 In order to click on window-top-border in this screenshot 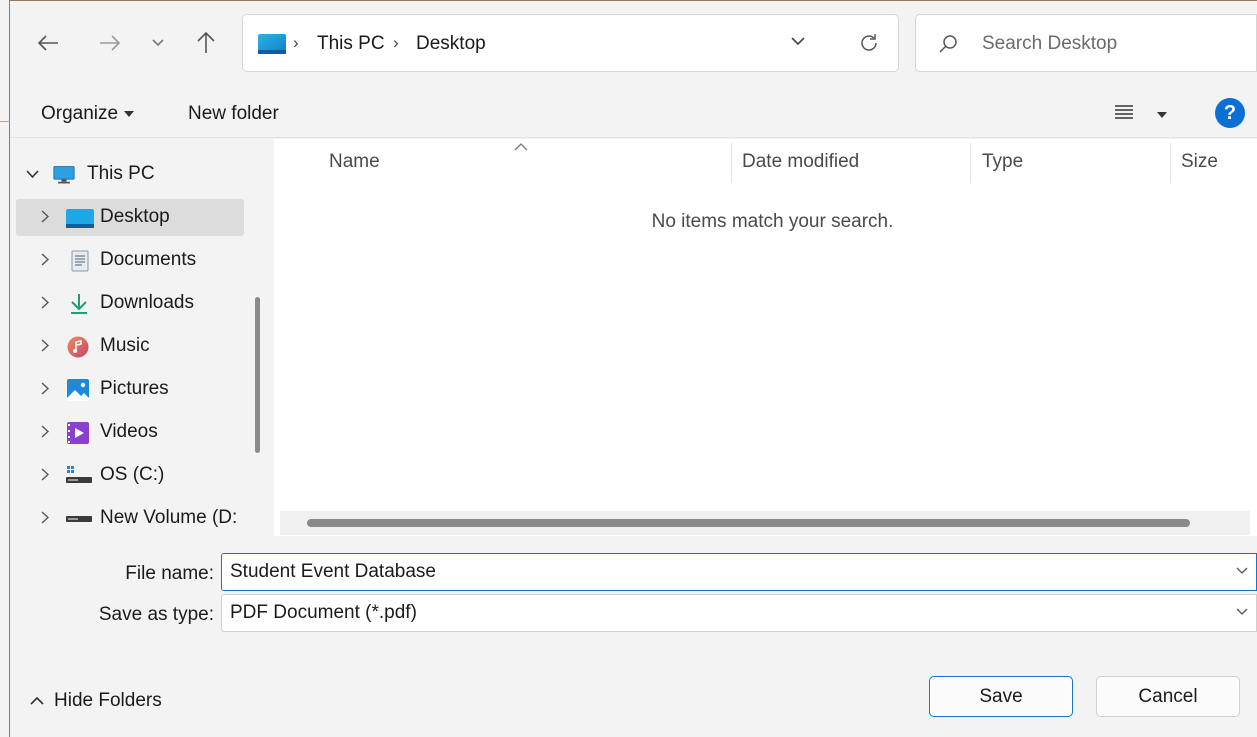, I will do `click(628, 0)`.